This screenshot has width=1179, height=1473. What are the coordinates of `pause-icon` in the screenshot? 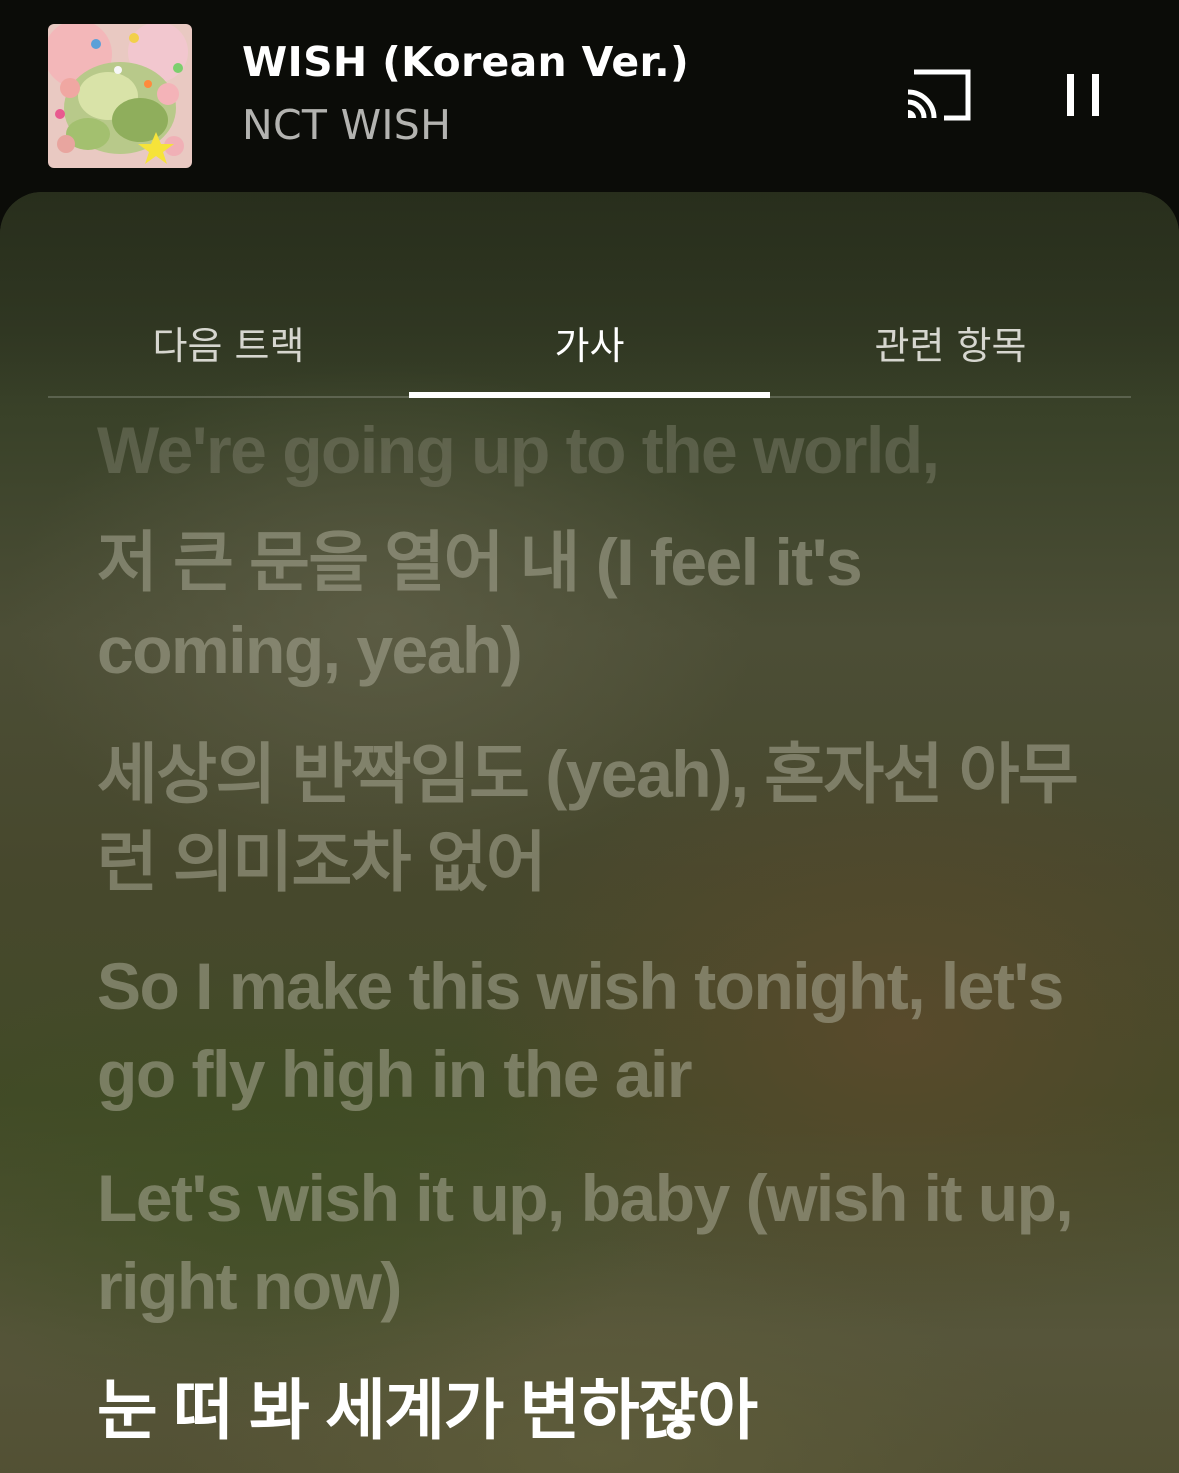 It's located at (1083, 95).